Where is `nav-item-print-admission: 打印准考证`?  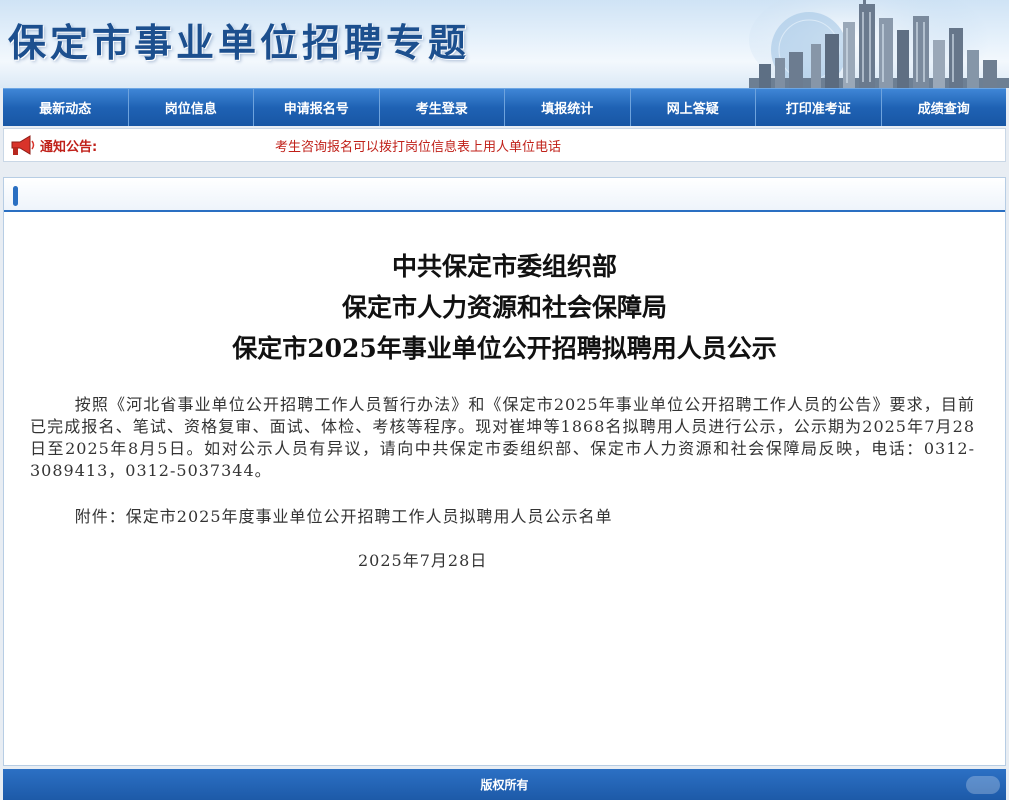
nav-item-print-admission: 打印准考证 is located at coordinates (819, 107).